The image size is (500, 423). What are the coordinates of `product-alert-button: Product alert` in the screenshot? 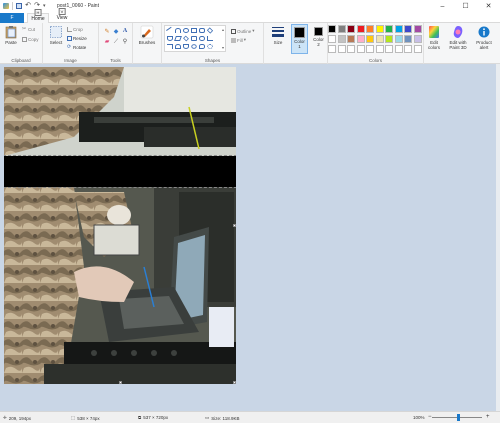 It's located at (484, 37).